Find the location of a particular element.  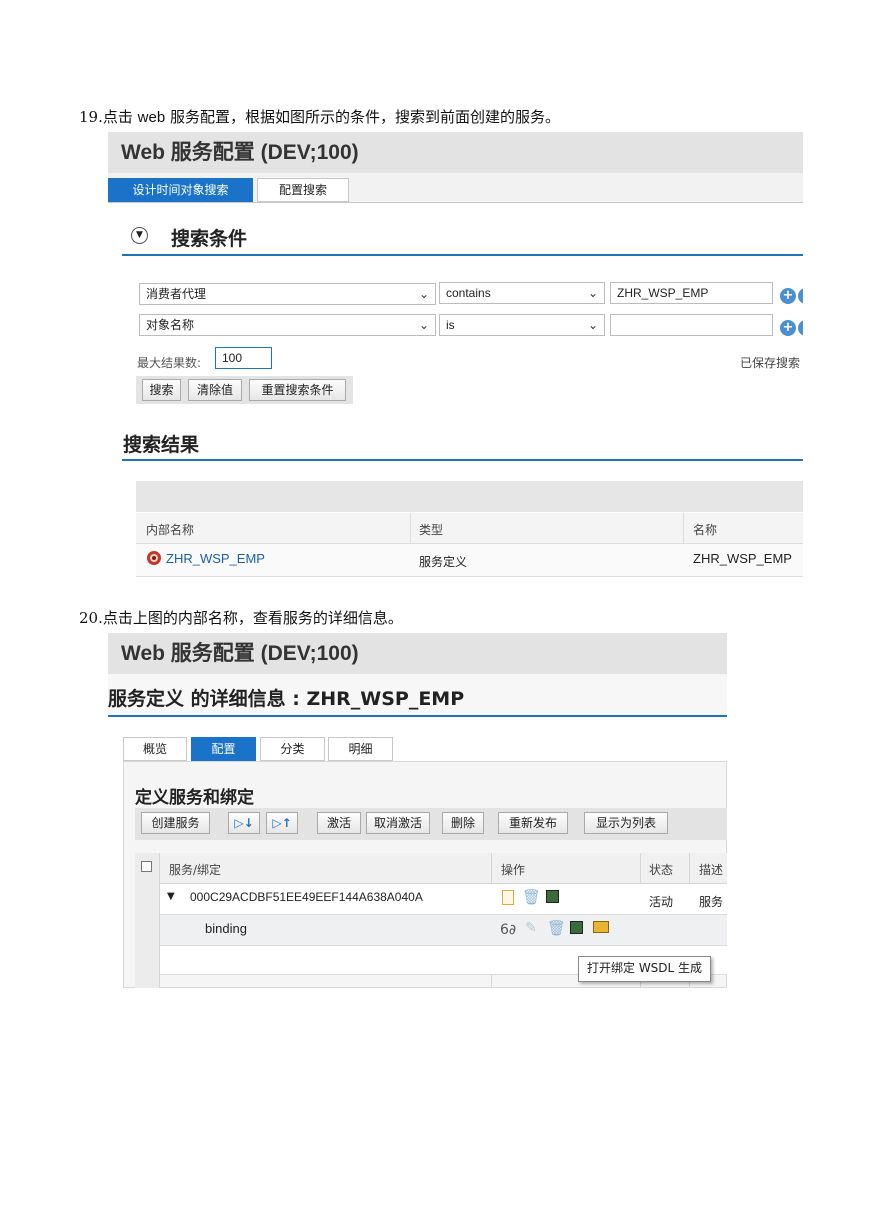

service-definition-icon is located at coordinates (154, 558).